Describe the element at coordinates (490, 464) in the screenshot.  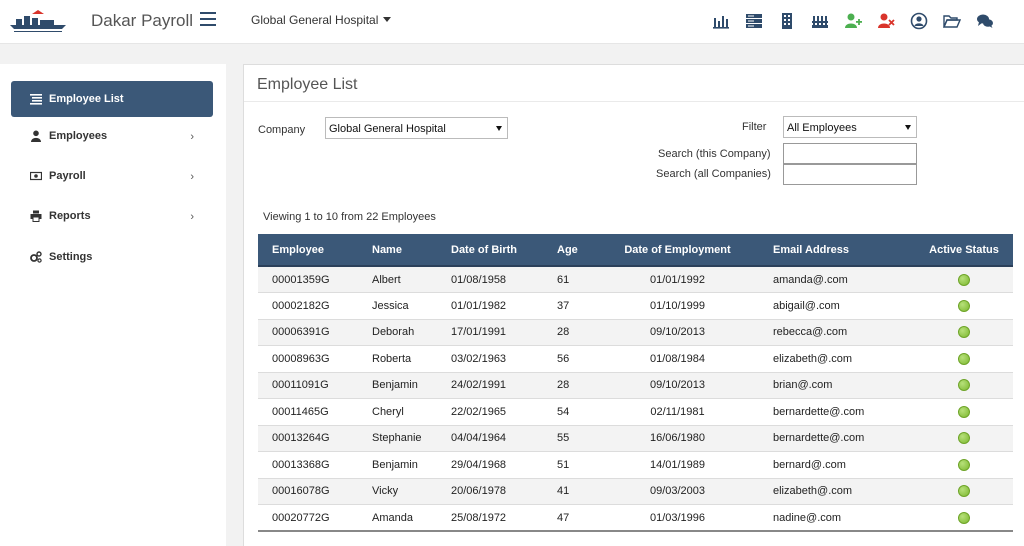
I see `cell-dob: 29/04/1968` at that location.